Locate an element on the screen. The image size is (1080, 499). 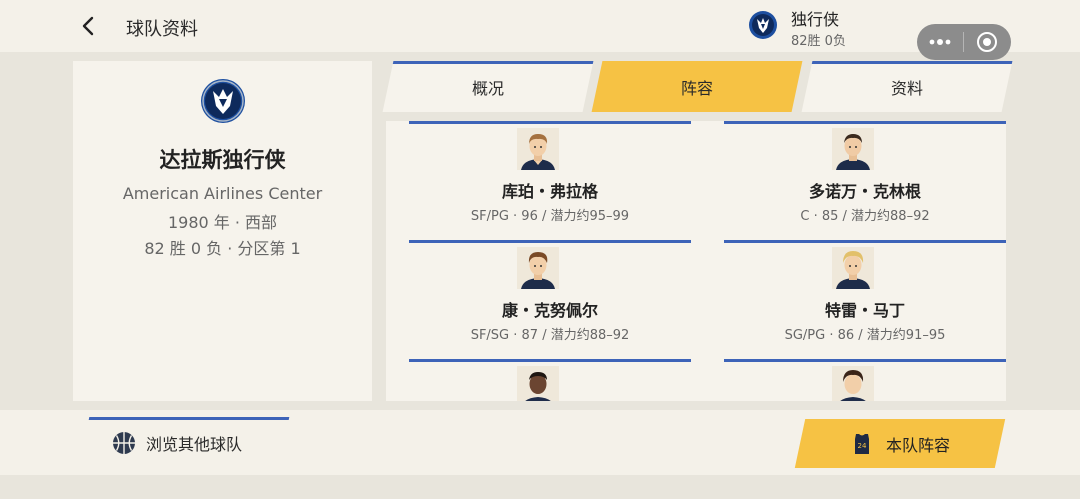
player-name: 多诺万・克林根 is located at coordinates (864, 191).